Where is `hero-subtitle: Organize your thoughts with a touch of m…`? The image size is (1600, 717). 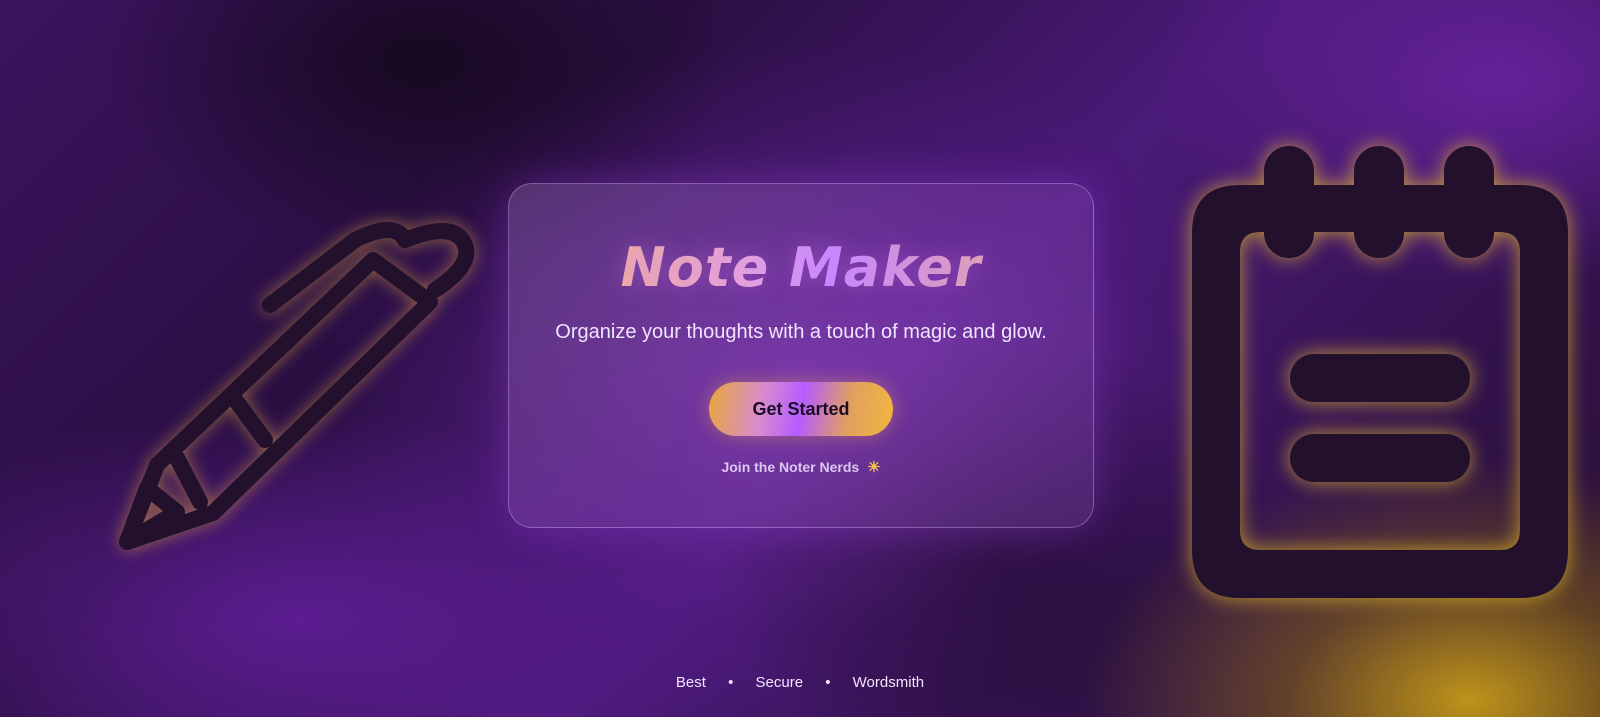
hero-subtitle: Organize your thoughts with a touch of m… is located at coordinates (801, 332).